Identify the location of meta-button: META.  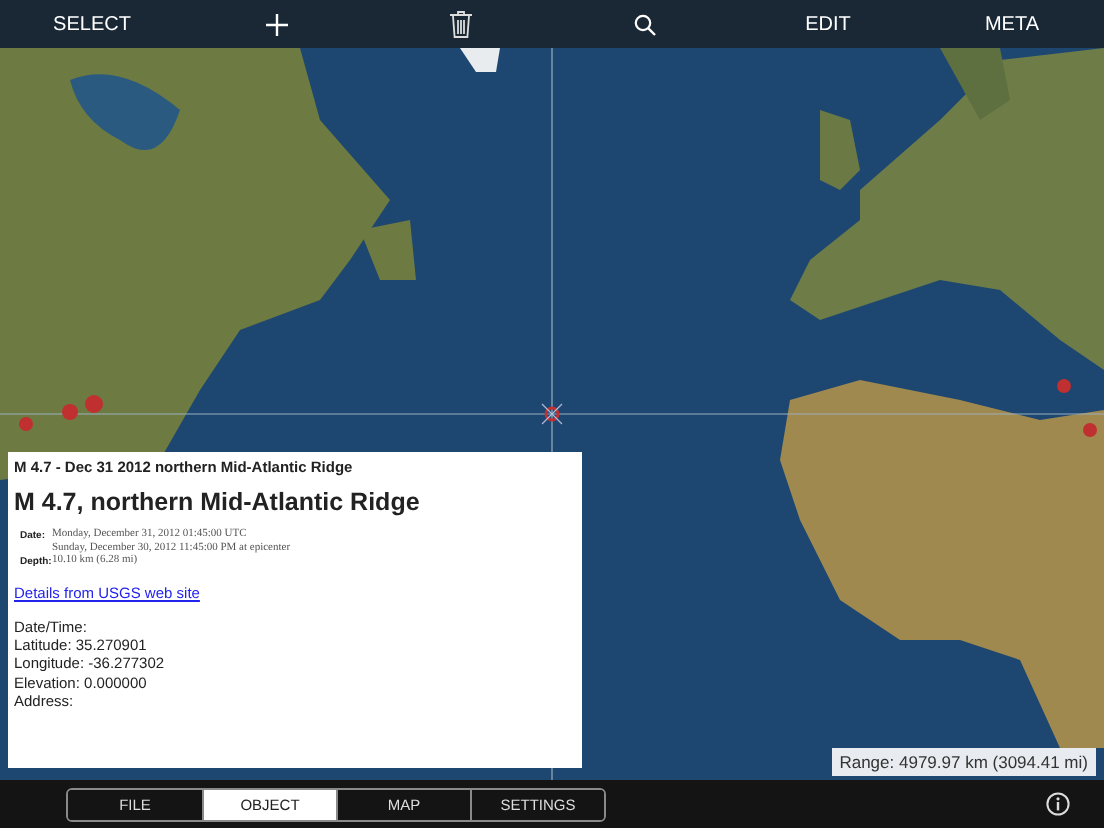
(1012, 24).